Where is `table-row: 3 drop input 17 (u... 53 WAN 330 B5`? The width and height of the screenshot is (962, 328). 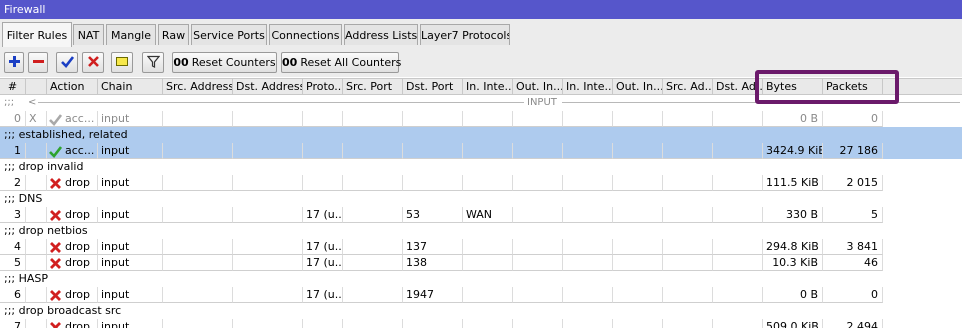 table-row: 3 drop input 17 (u... 53 WAN 330 B5 is located at coordinates (481, 215).